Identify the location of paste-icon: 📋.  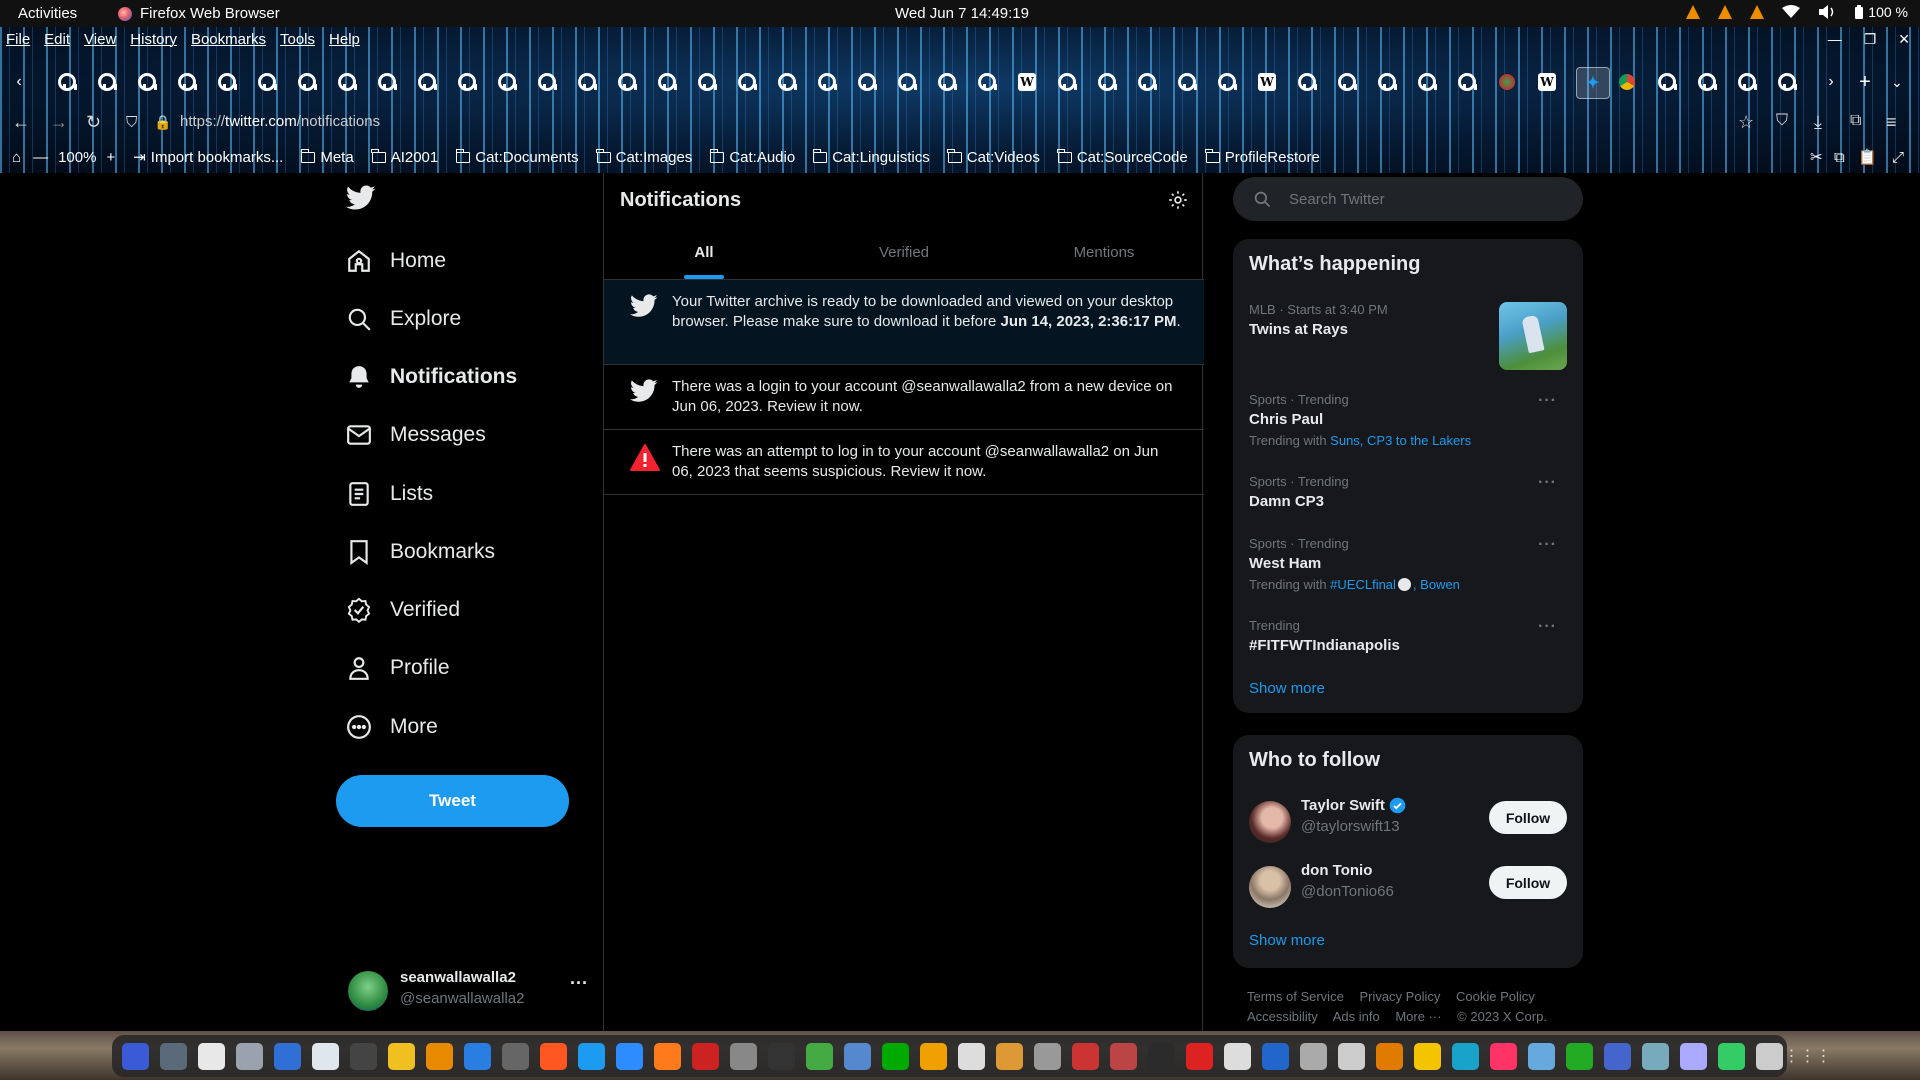
(1867, 157).